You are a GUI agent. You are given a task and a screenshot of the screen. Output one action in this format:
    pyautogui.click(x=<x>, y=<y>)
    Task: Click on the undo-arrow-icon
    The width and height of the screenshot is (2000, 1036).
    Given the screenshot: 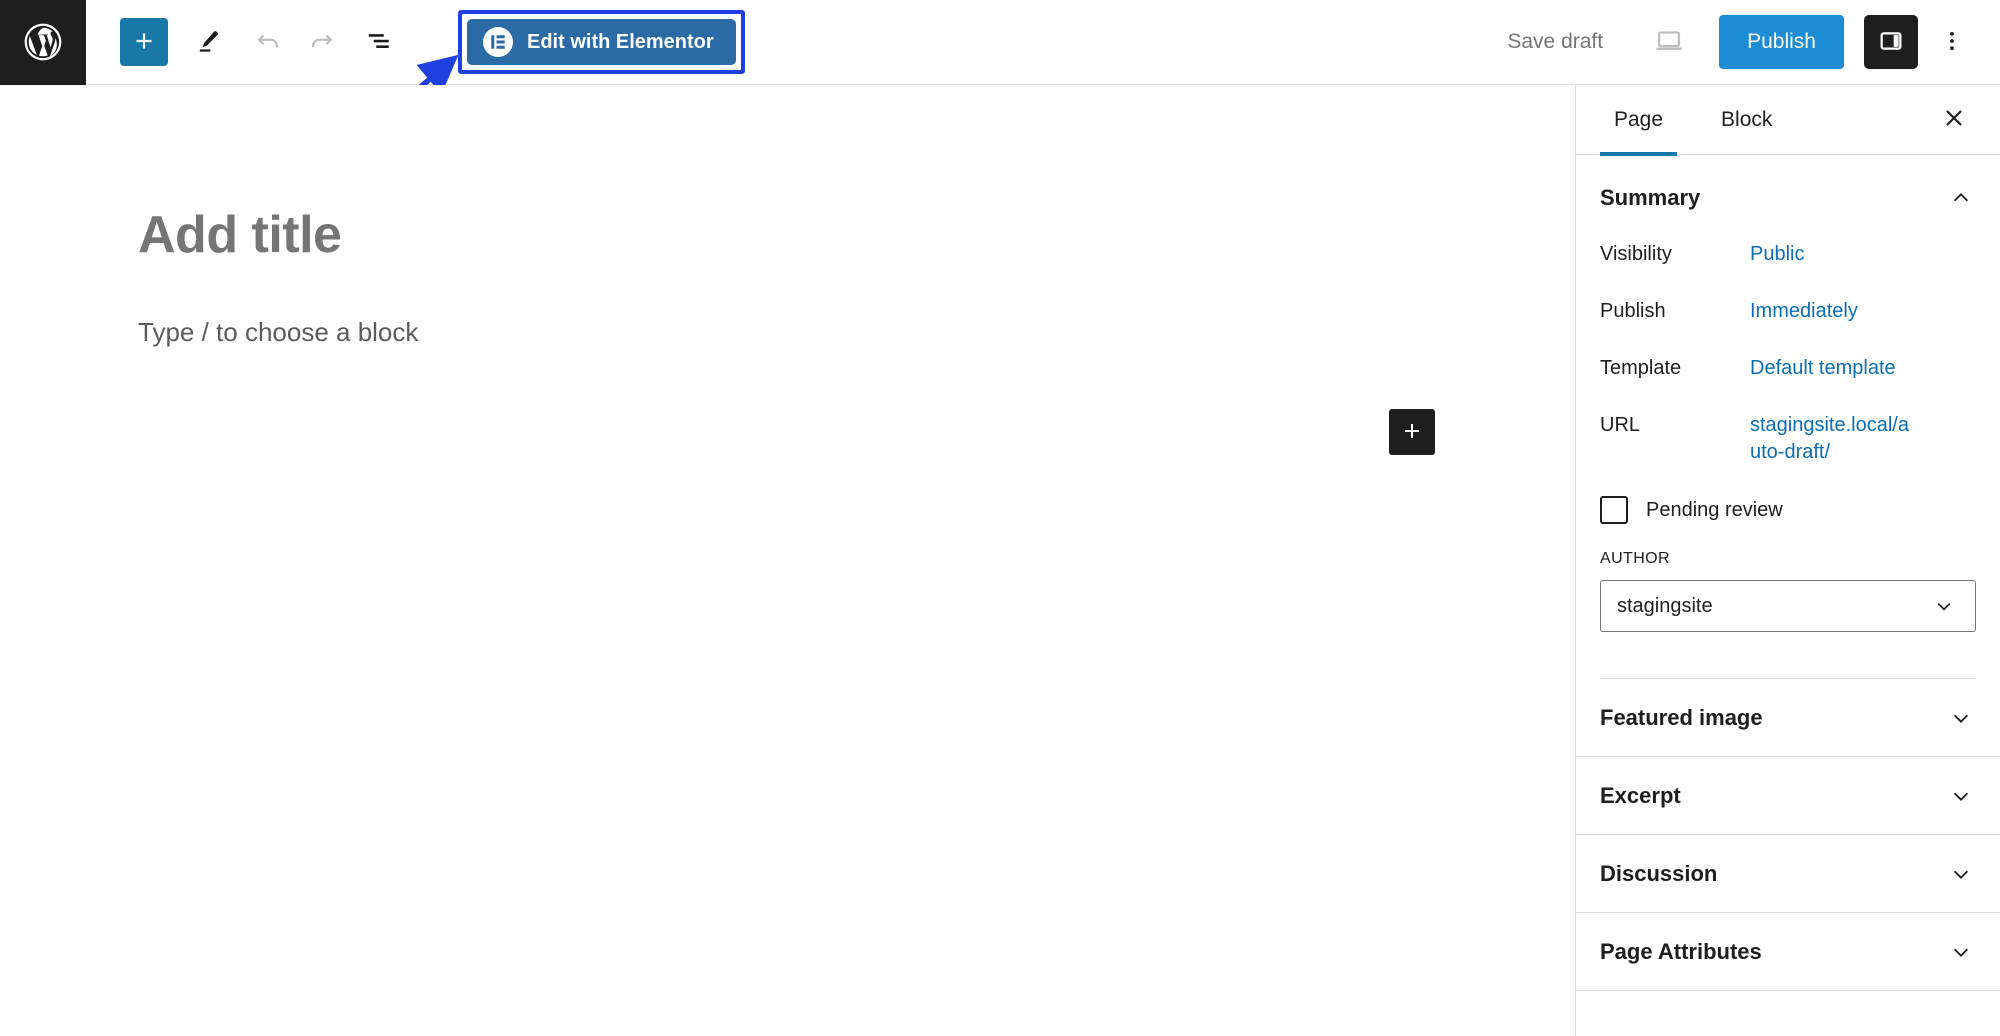 What is the action you would take?
    pyautogui.click(x=268, y=42)
    